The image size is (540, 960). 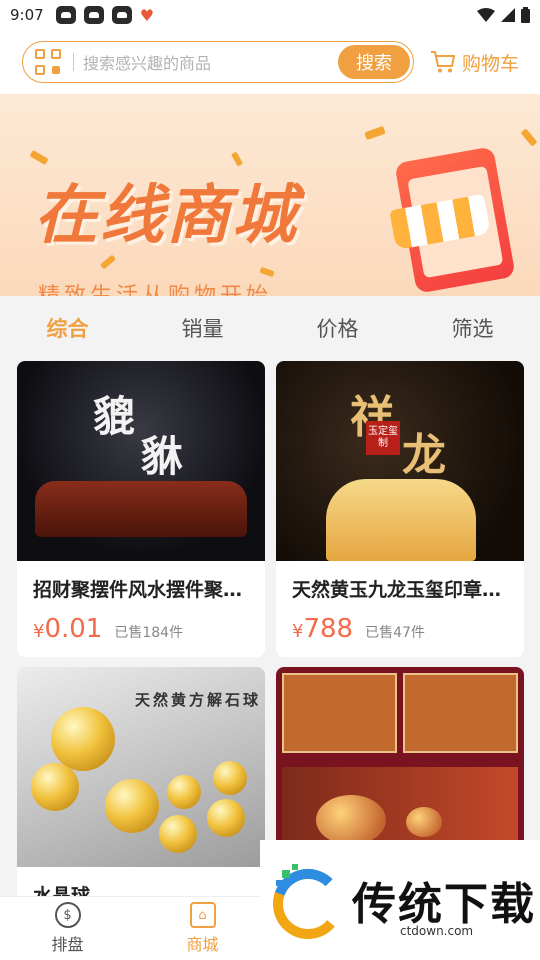 I want to click on product-image-text: 貔, so click(x=114, y=416).